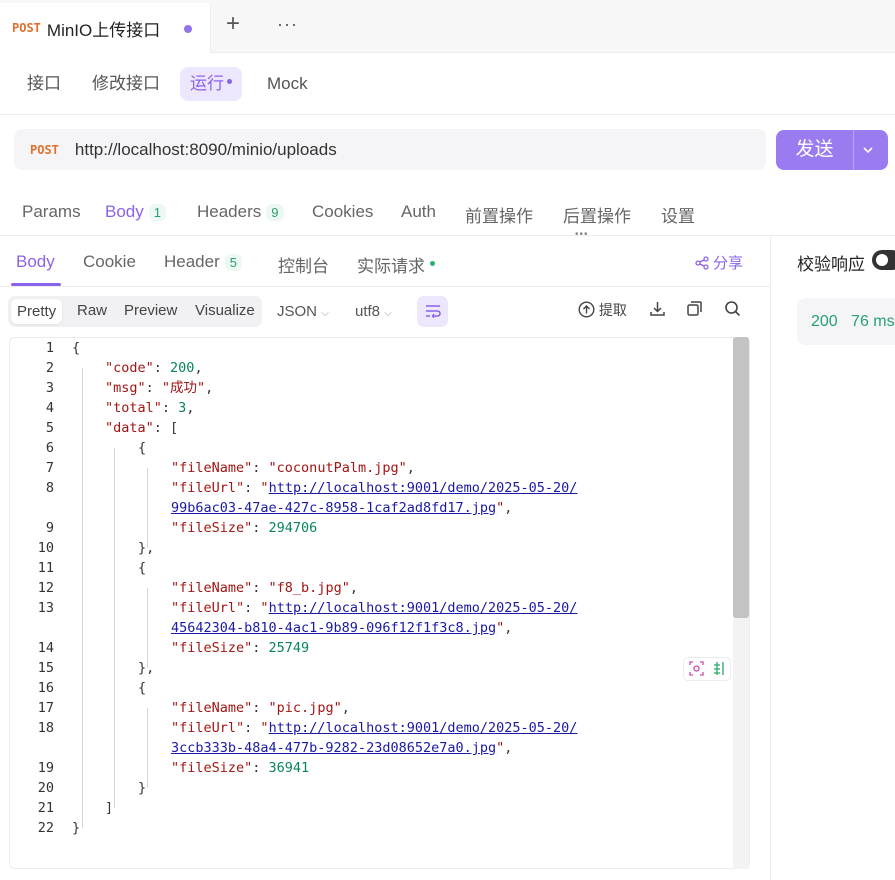  I want to click on target-icon, so click(696, 670).